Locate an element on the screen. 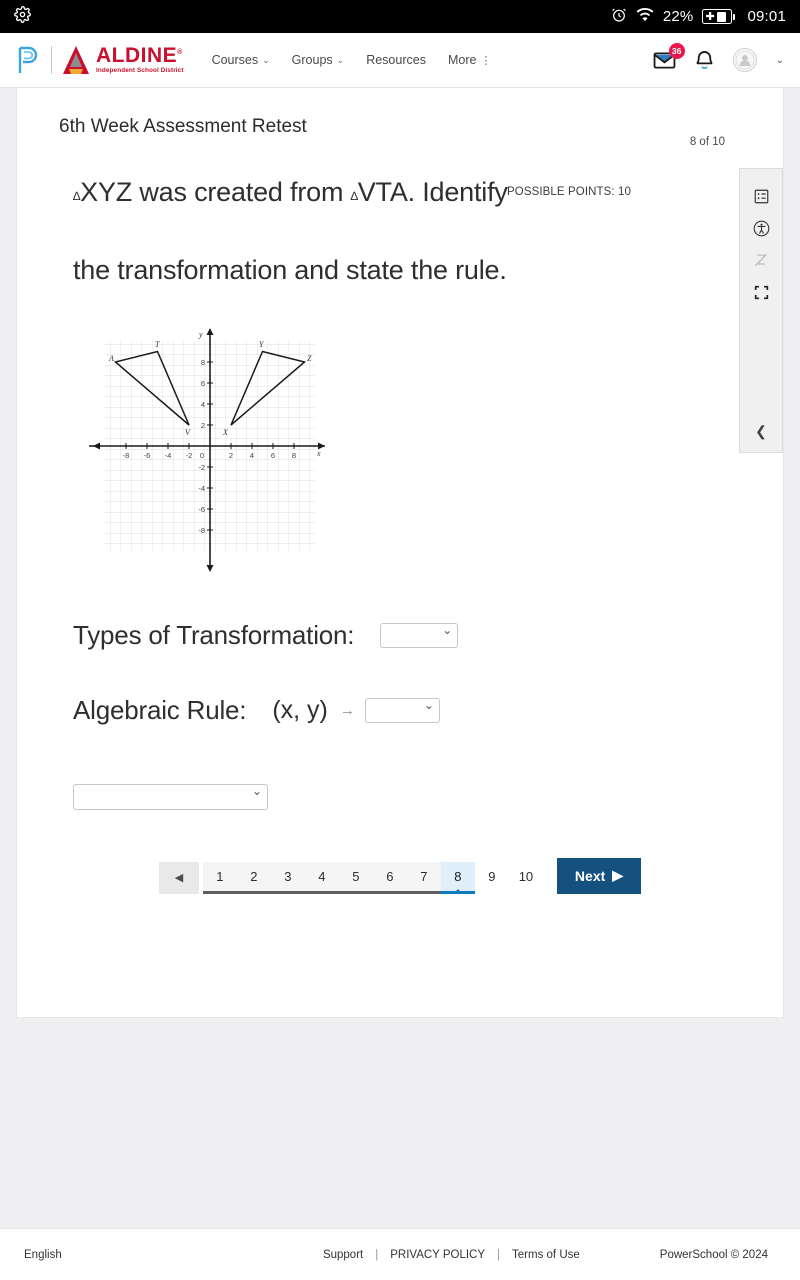  nav-item-courses: Courses ⌄ is located at coordinates (241, 60).